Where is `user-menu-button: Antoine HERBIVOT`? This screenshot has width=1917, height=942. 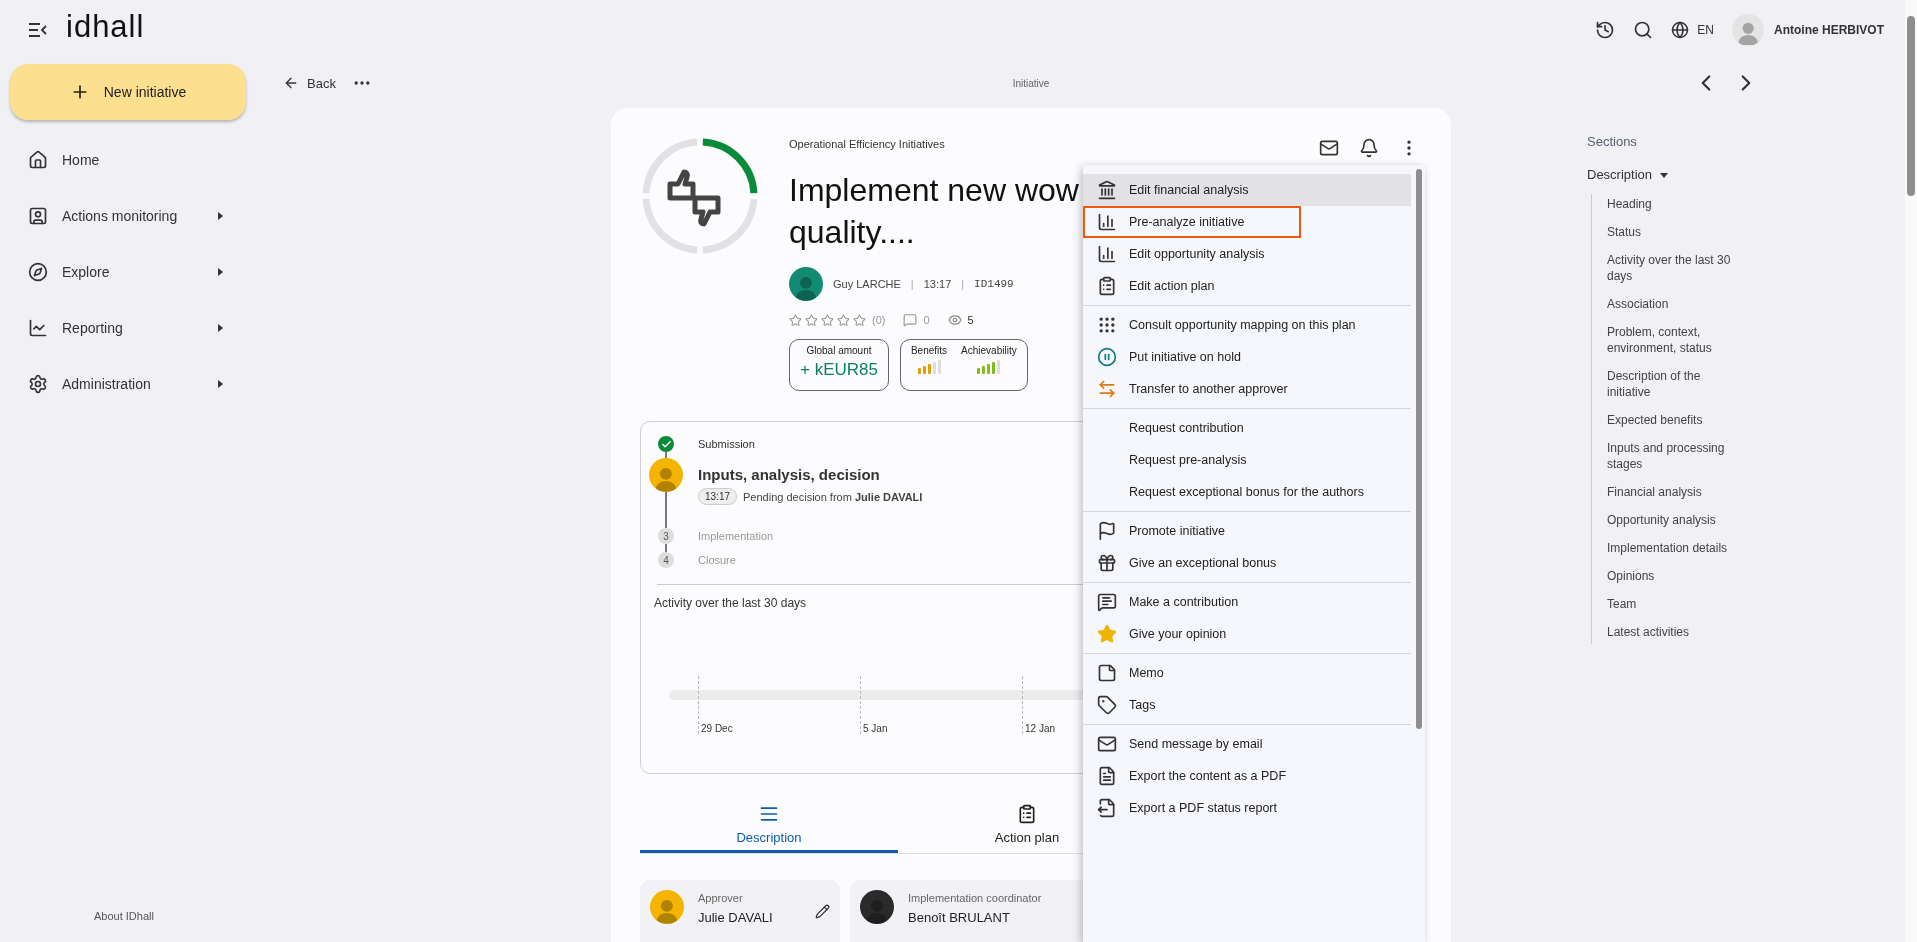 user-menu-button: Antoine HERBIVOT is located at coordinates (1808, 30).